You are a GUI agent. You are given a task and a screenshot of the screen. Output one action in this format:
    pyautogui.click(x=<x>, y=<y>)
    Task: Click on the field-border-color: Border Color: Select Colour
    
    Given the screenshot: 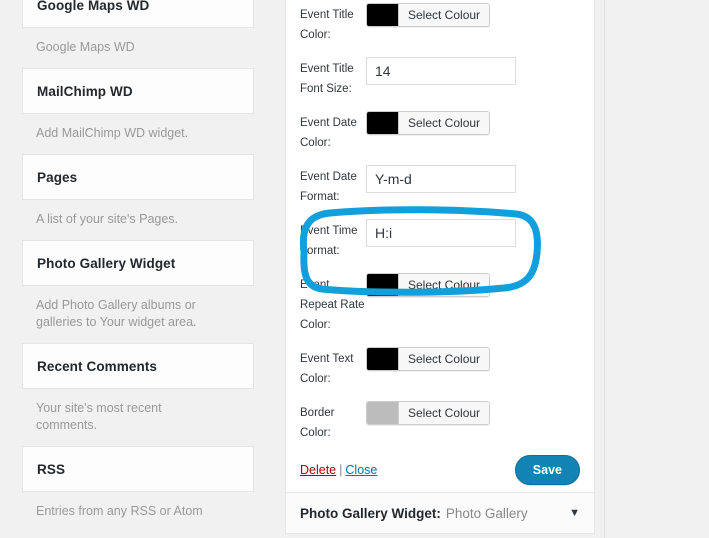 What is the action you would take?
    pyautogui.click(x=440, y=422)
    